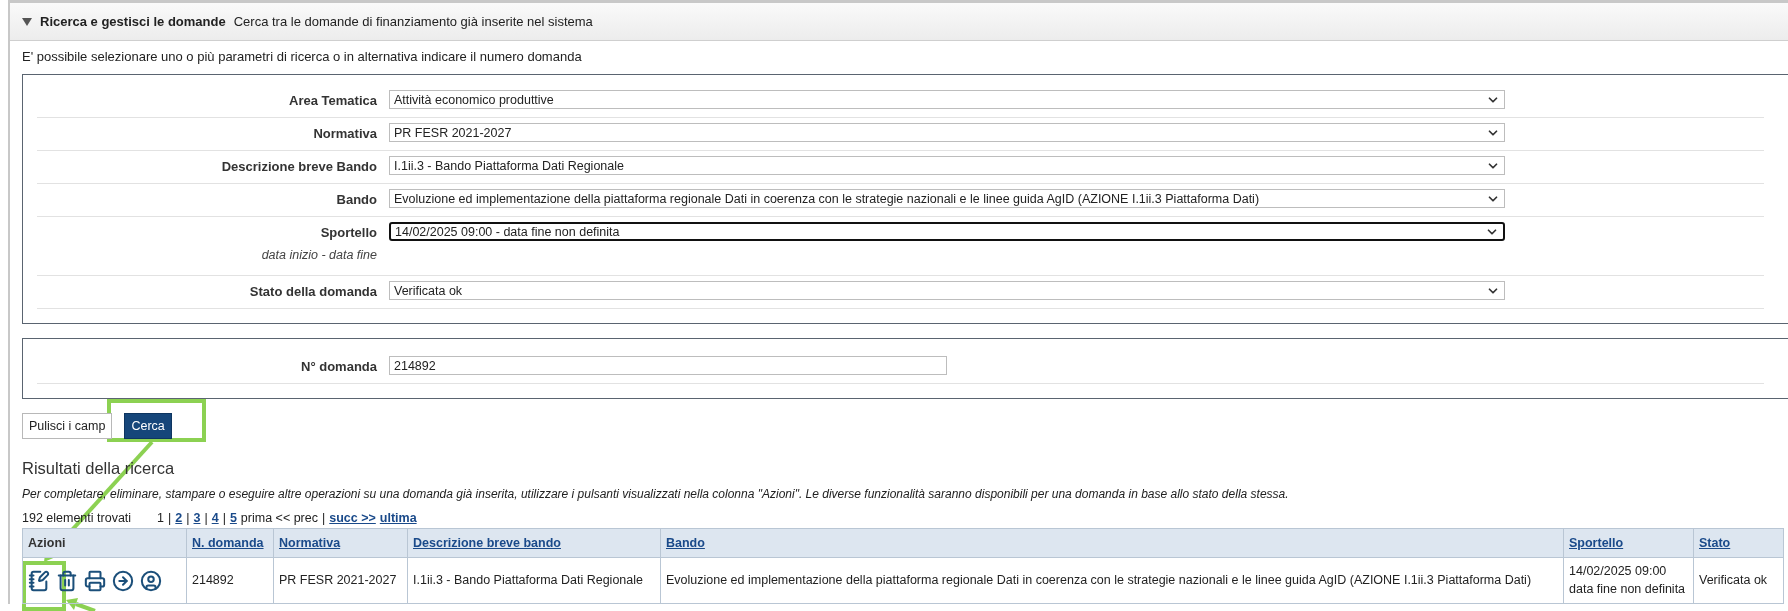 This screenshot has height=611, width=1788. Describe the element at coordinates (398, 518) in the screenshot. I see `pager-link: ultima` at that location.